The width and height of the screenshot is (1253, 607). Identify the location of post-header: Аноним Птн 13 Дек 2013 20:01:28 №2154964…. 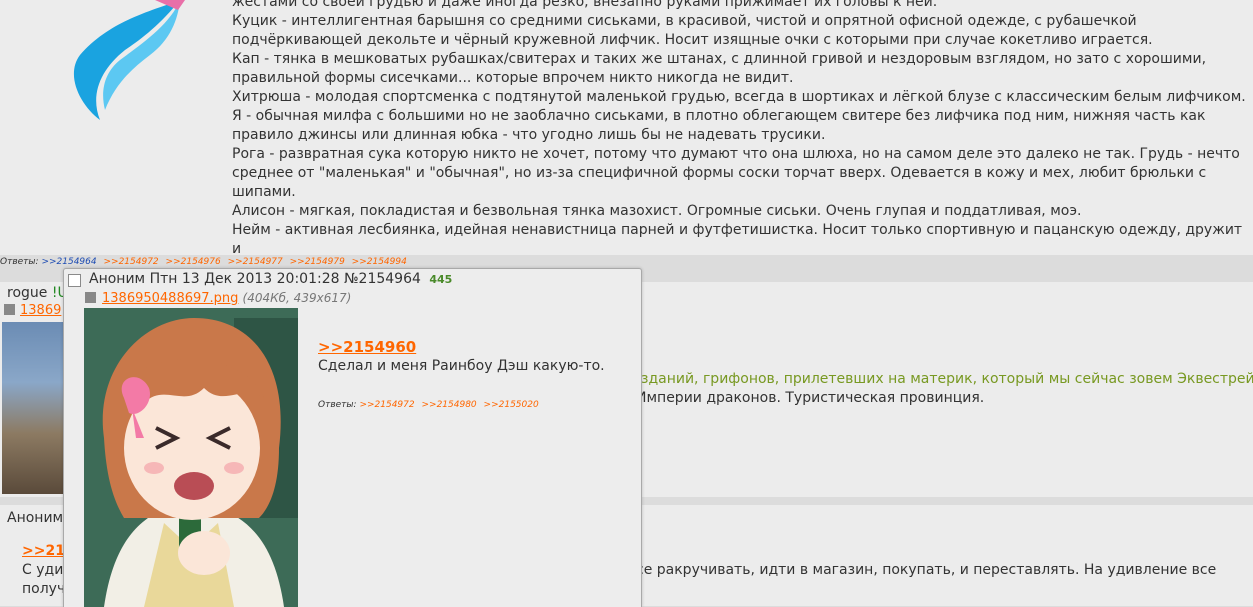
(270, 279).